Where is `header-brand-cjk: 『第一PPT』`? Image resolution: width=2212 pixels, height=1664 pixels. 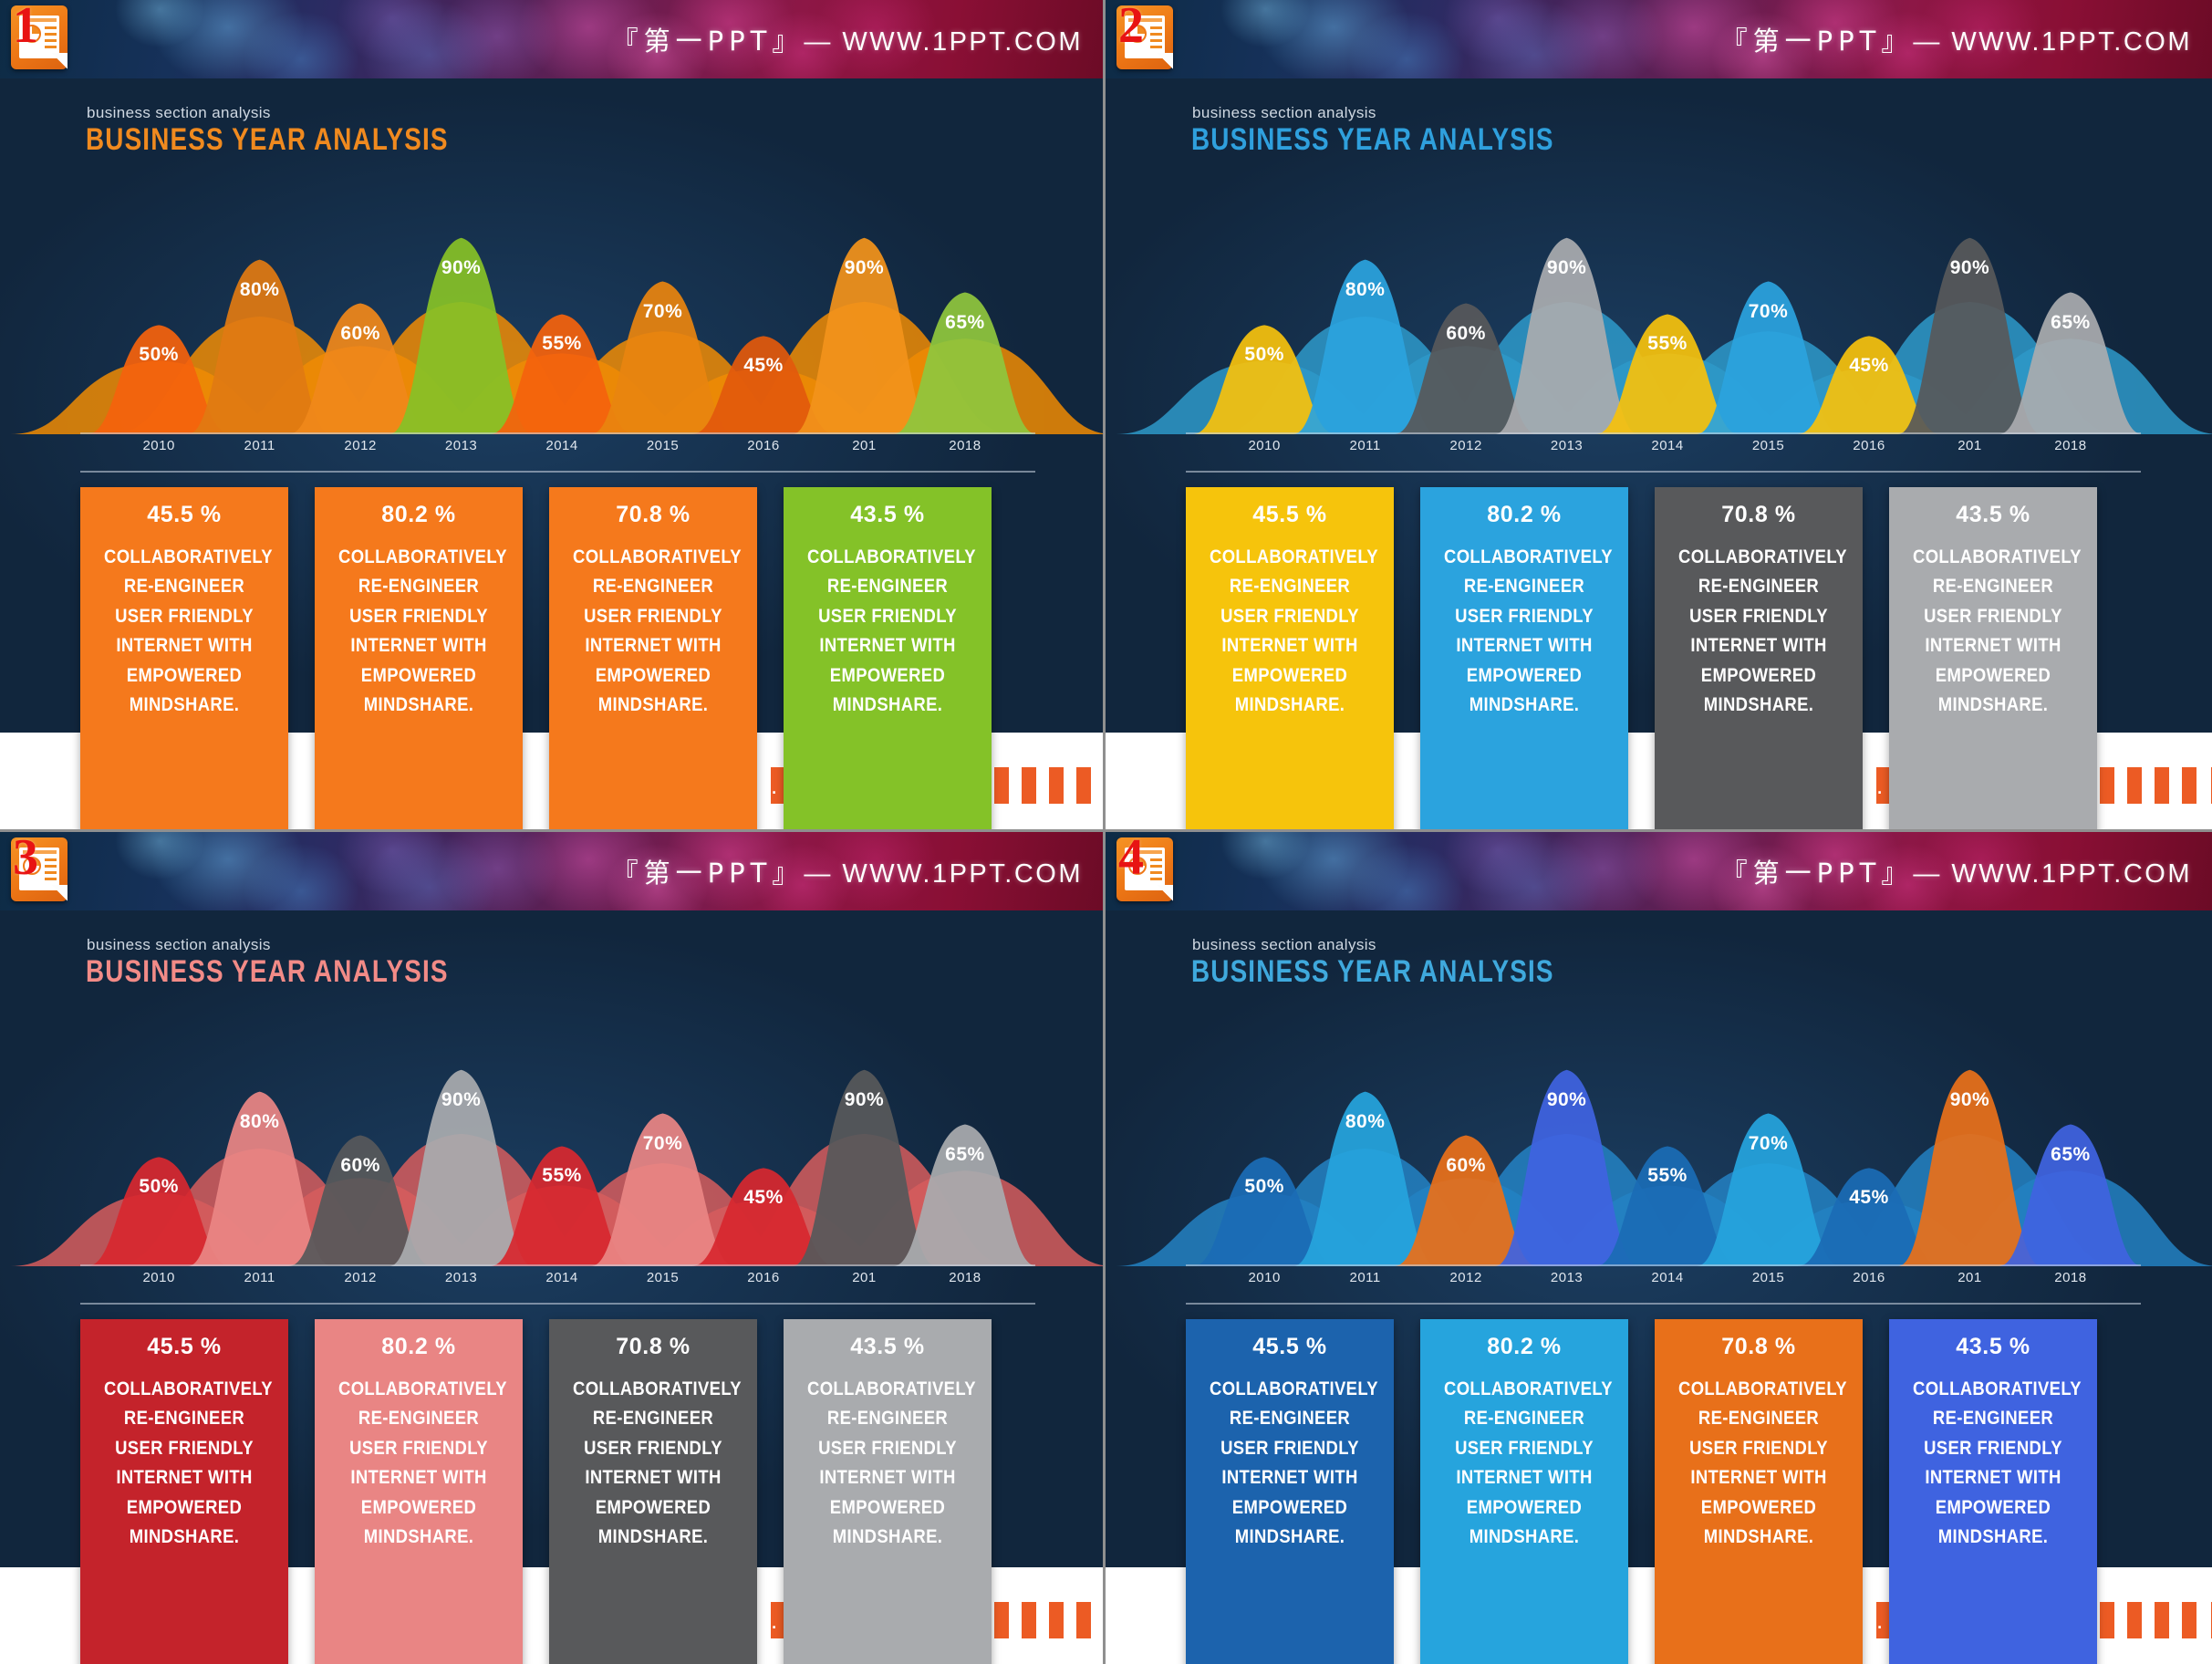 header-brand-cjk: 『第一PPT』 is located at coordinates (708, 874).